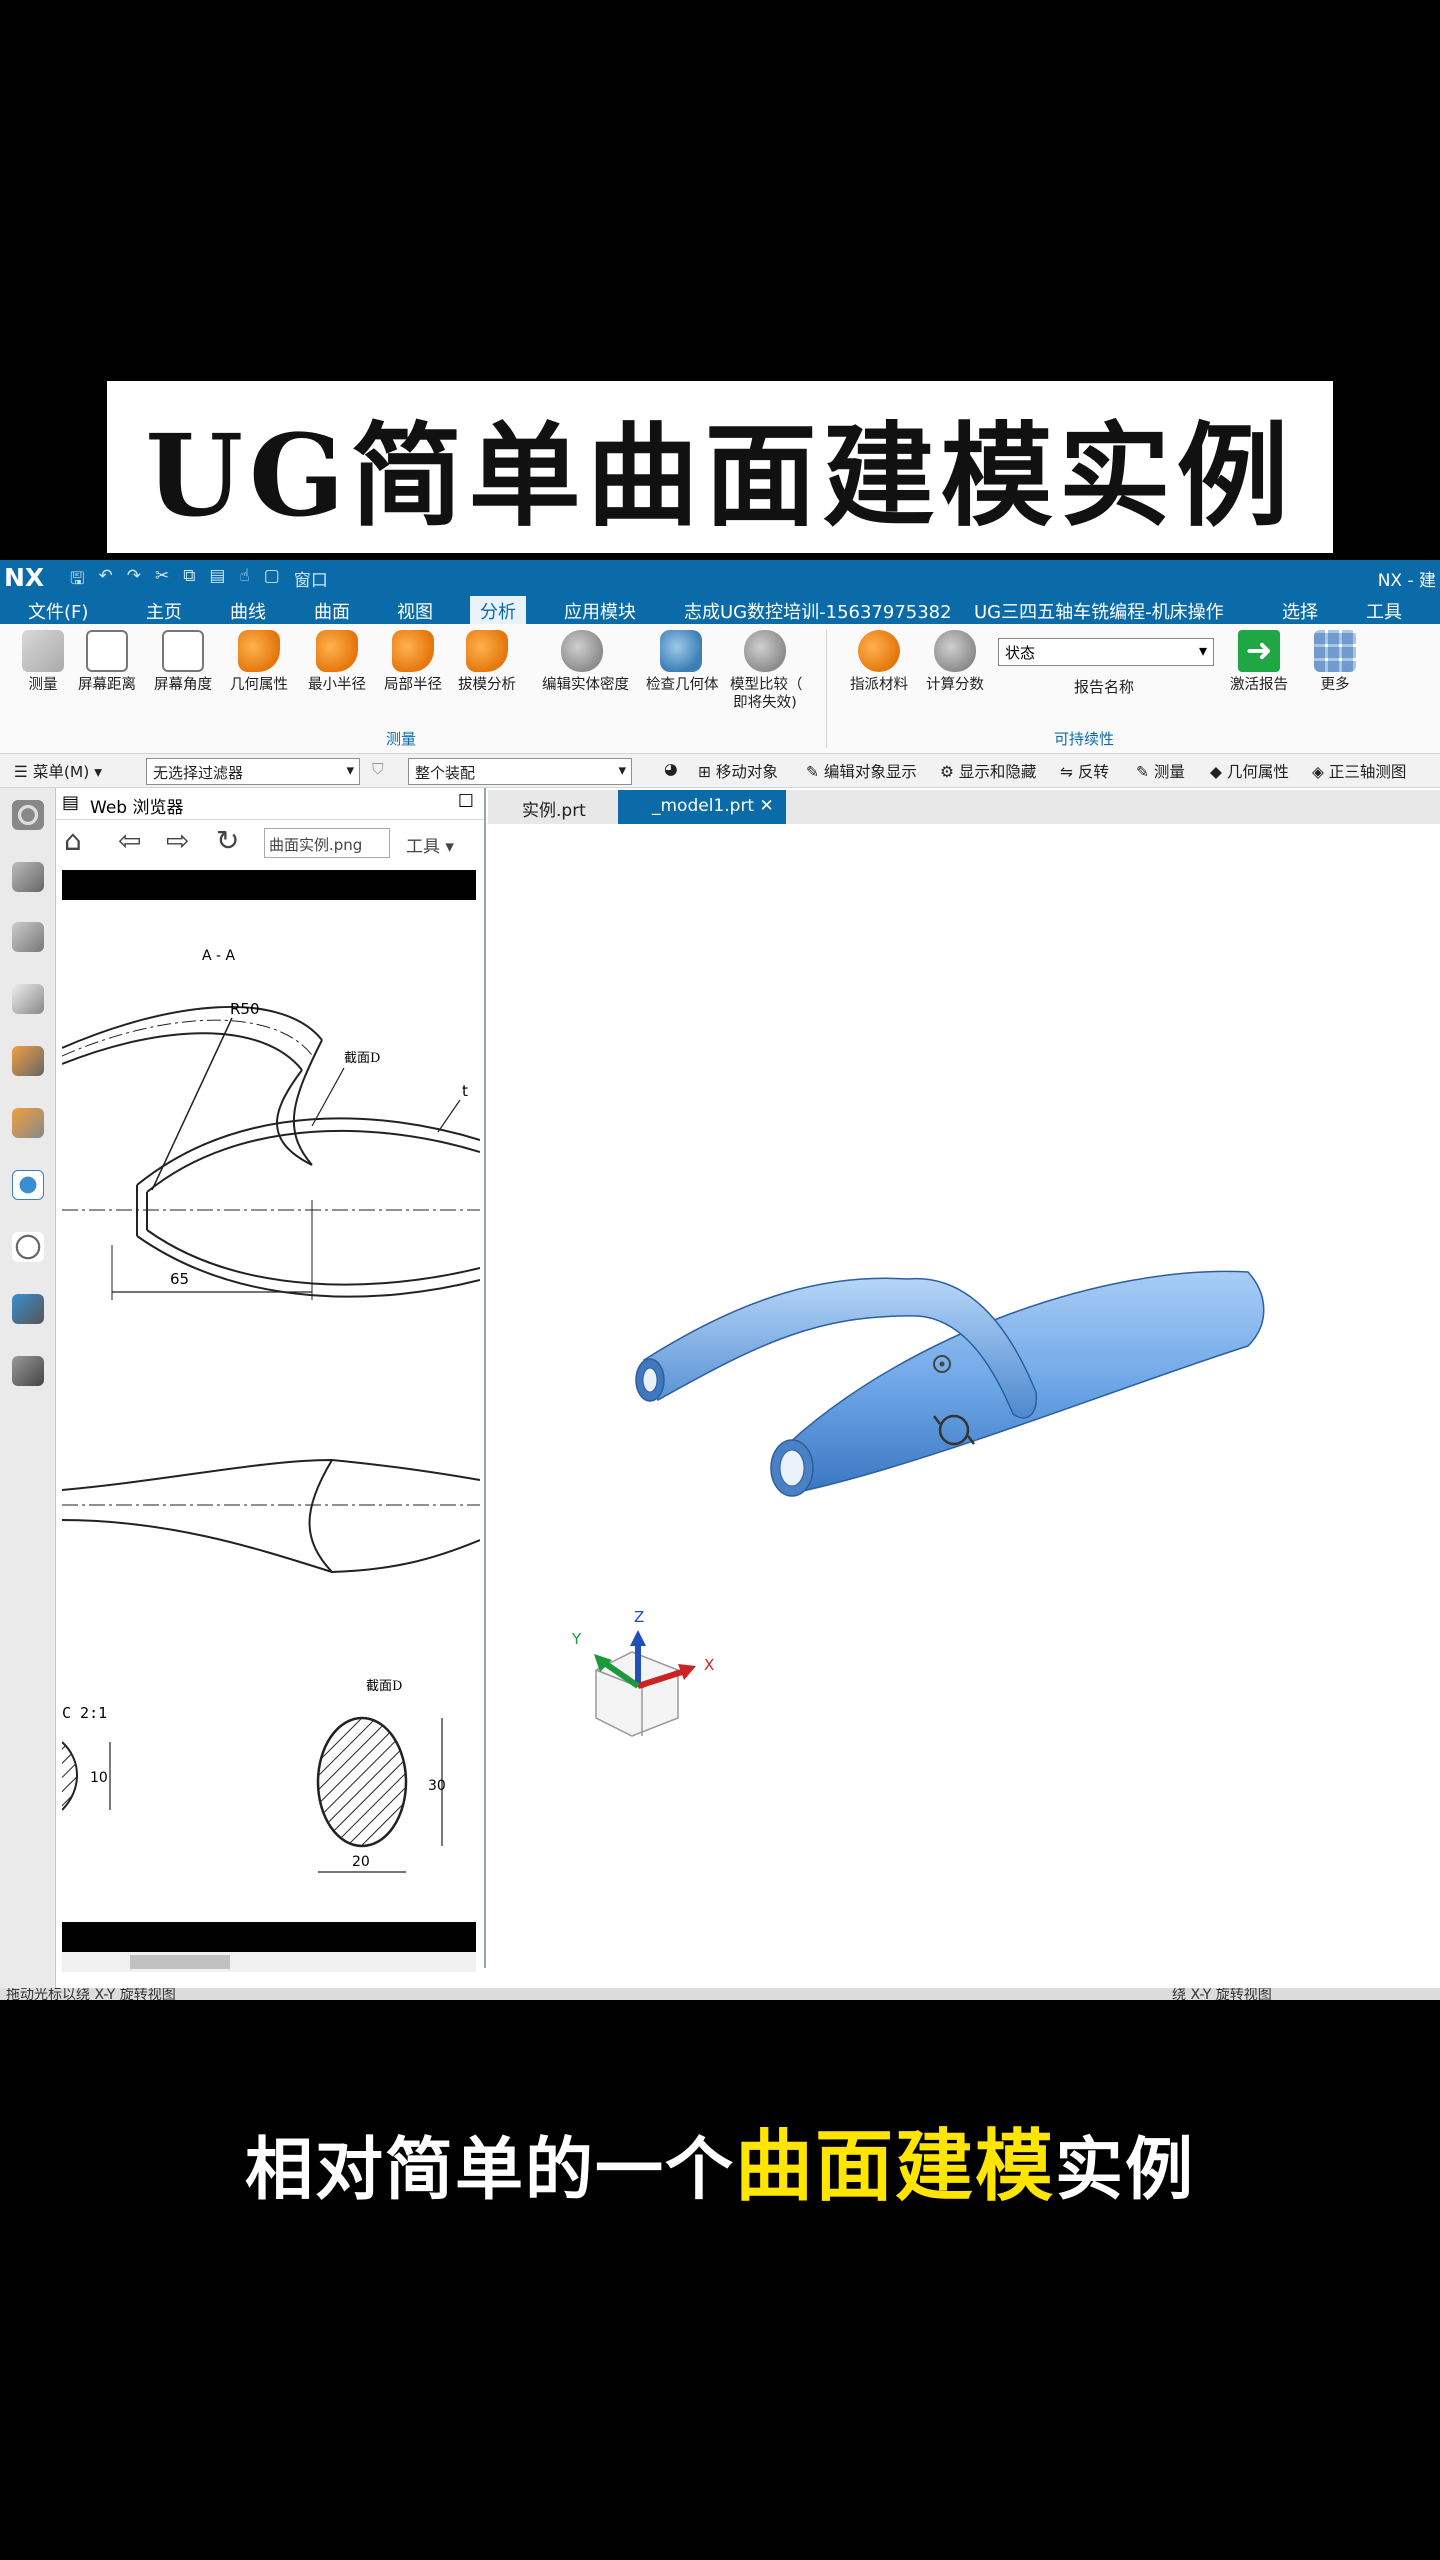 This screenshot has height=2560, width=1440. I want to click on draft-analysis-button: 拔模分析, so click(487, 661).